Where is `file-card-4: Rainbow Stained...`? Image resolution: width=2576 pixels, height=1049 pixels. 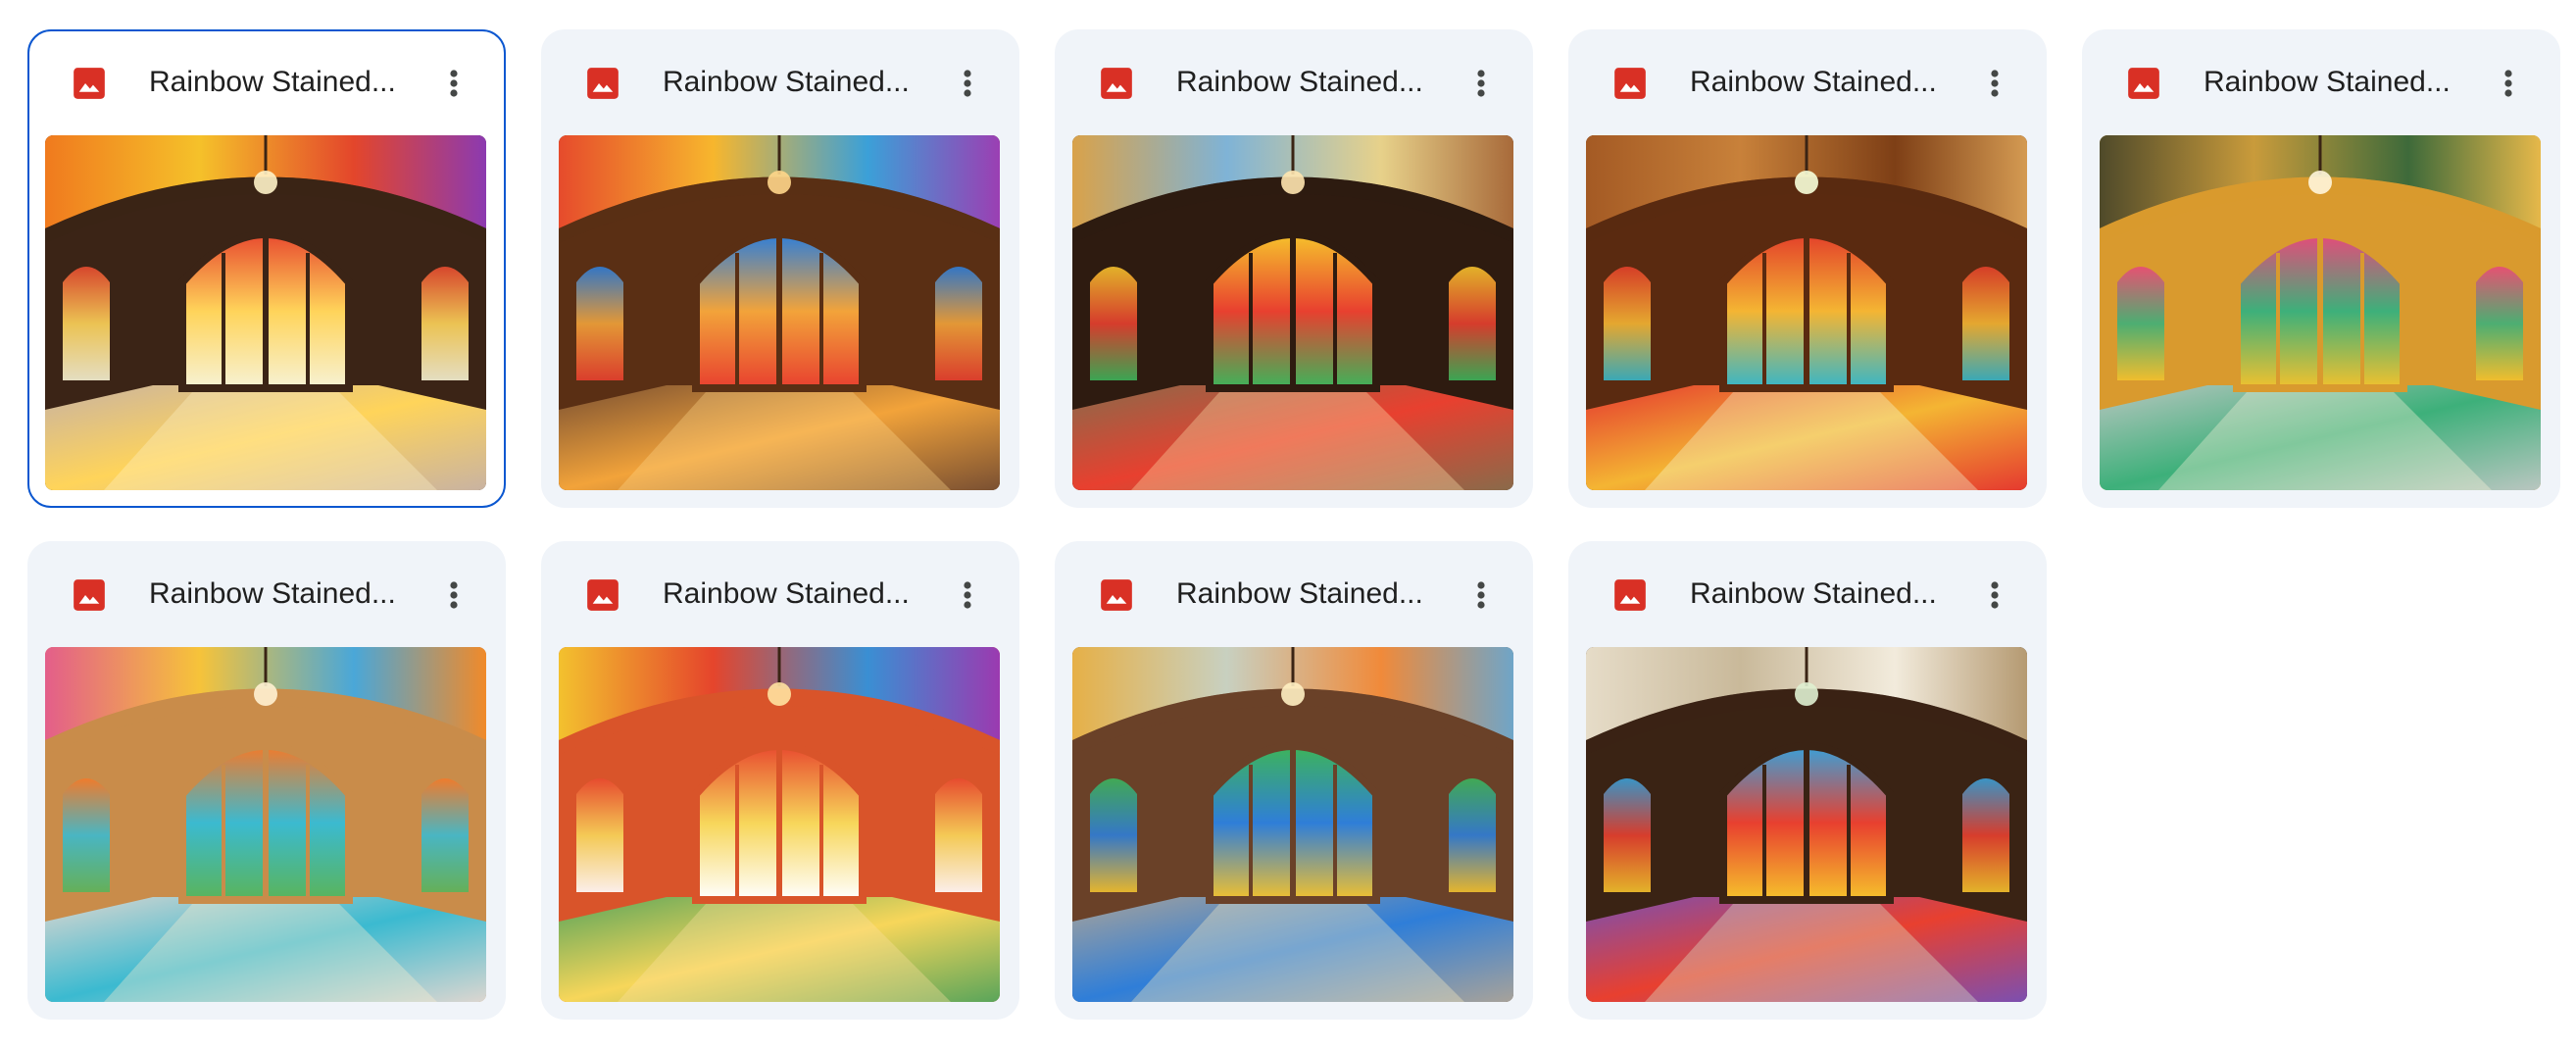
file-card-4: Rainbow Stained... is located at coordinates (1807, 268).